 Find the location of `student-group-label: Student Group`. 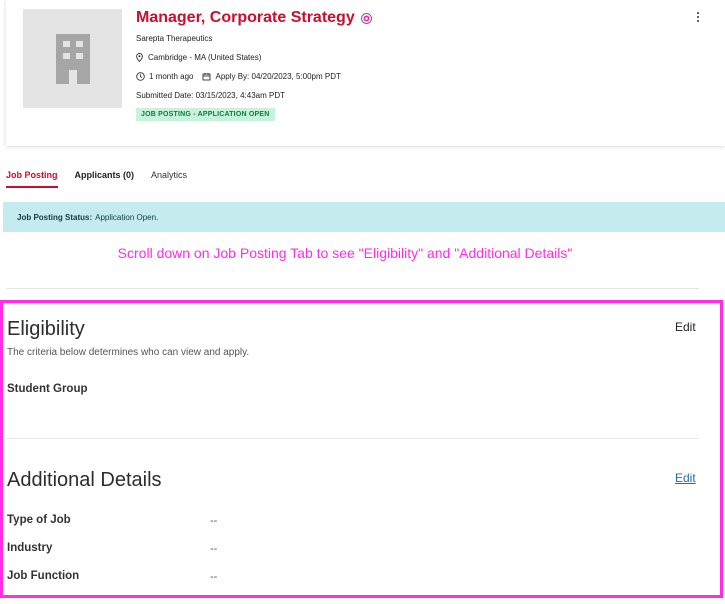

student-group-label: Student Group is located at coordinates (47, 389).